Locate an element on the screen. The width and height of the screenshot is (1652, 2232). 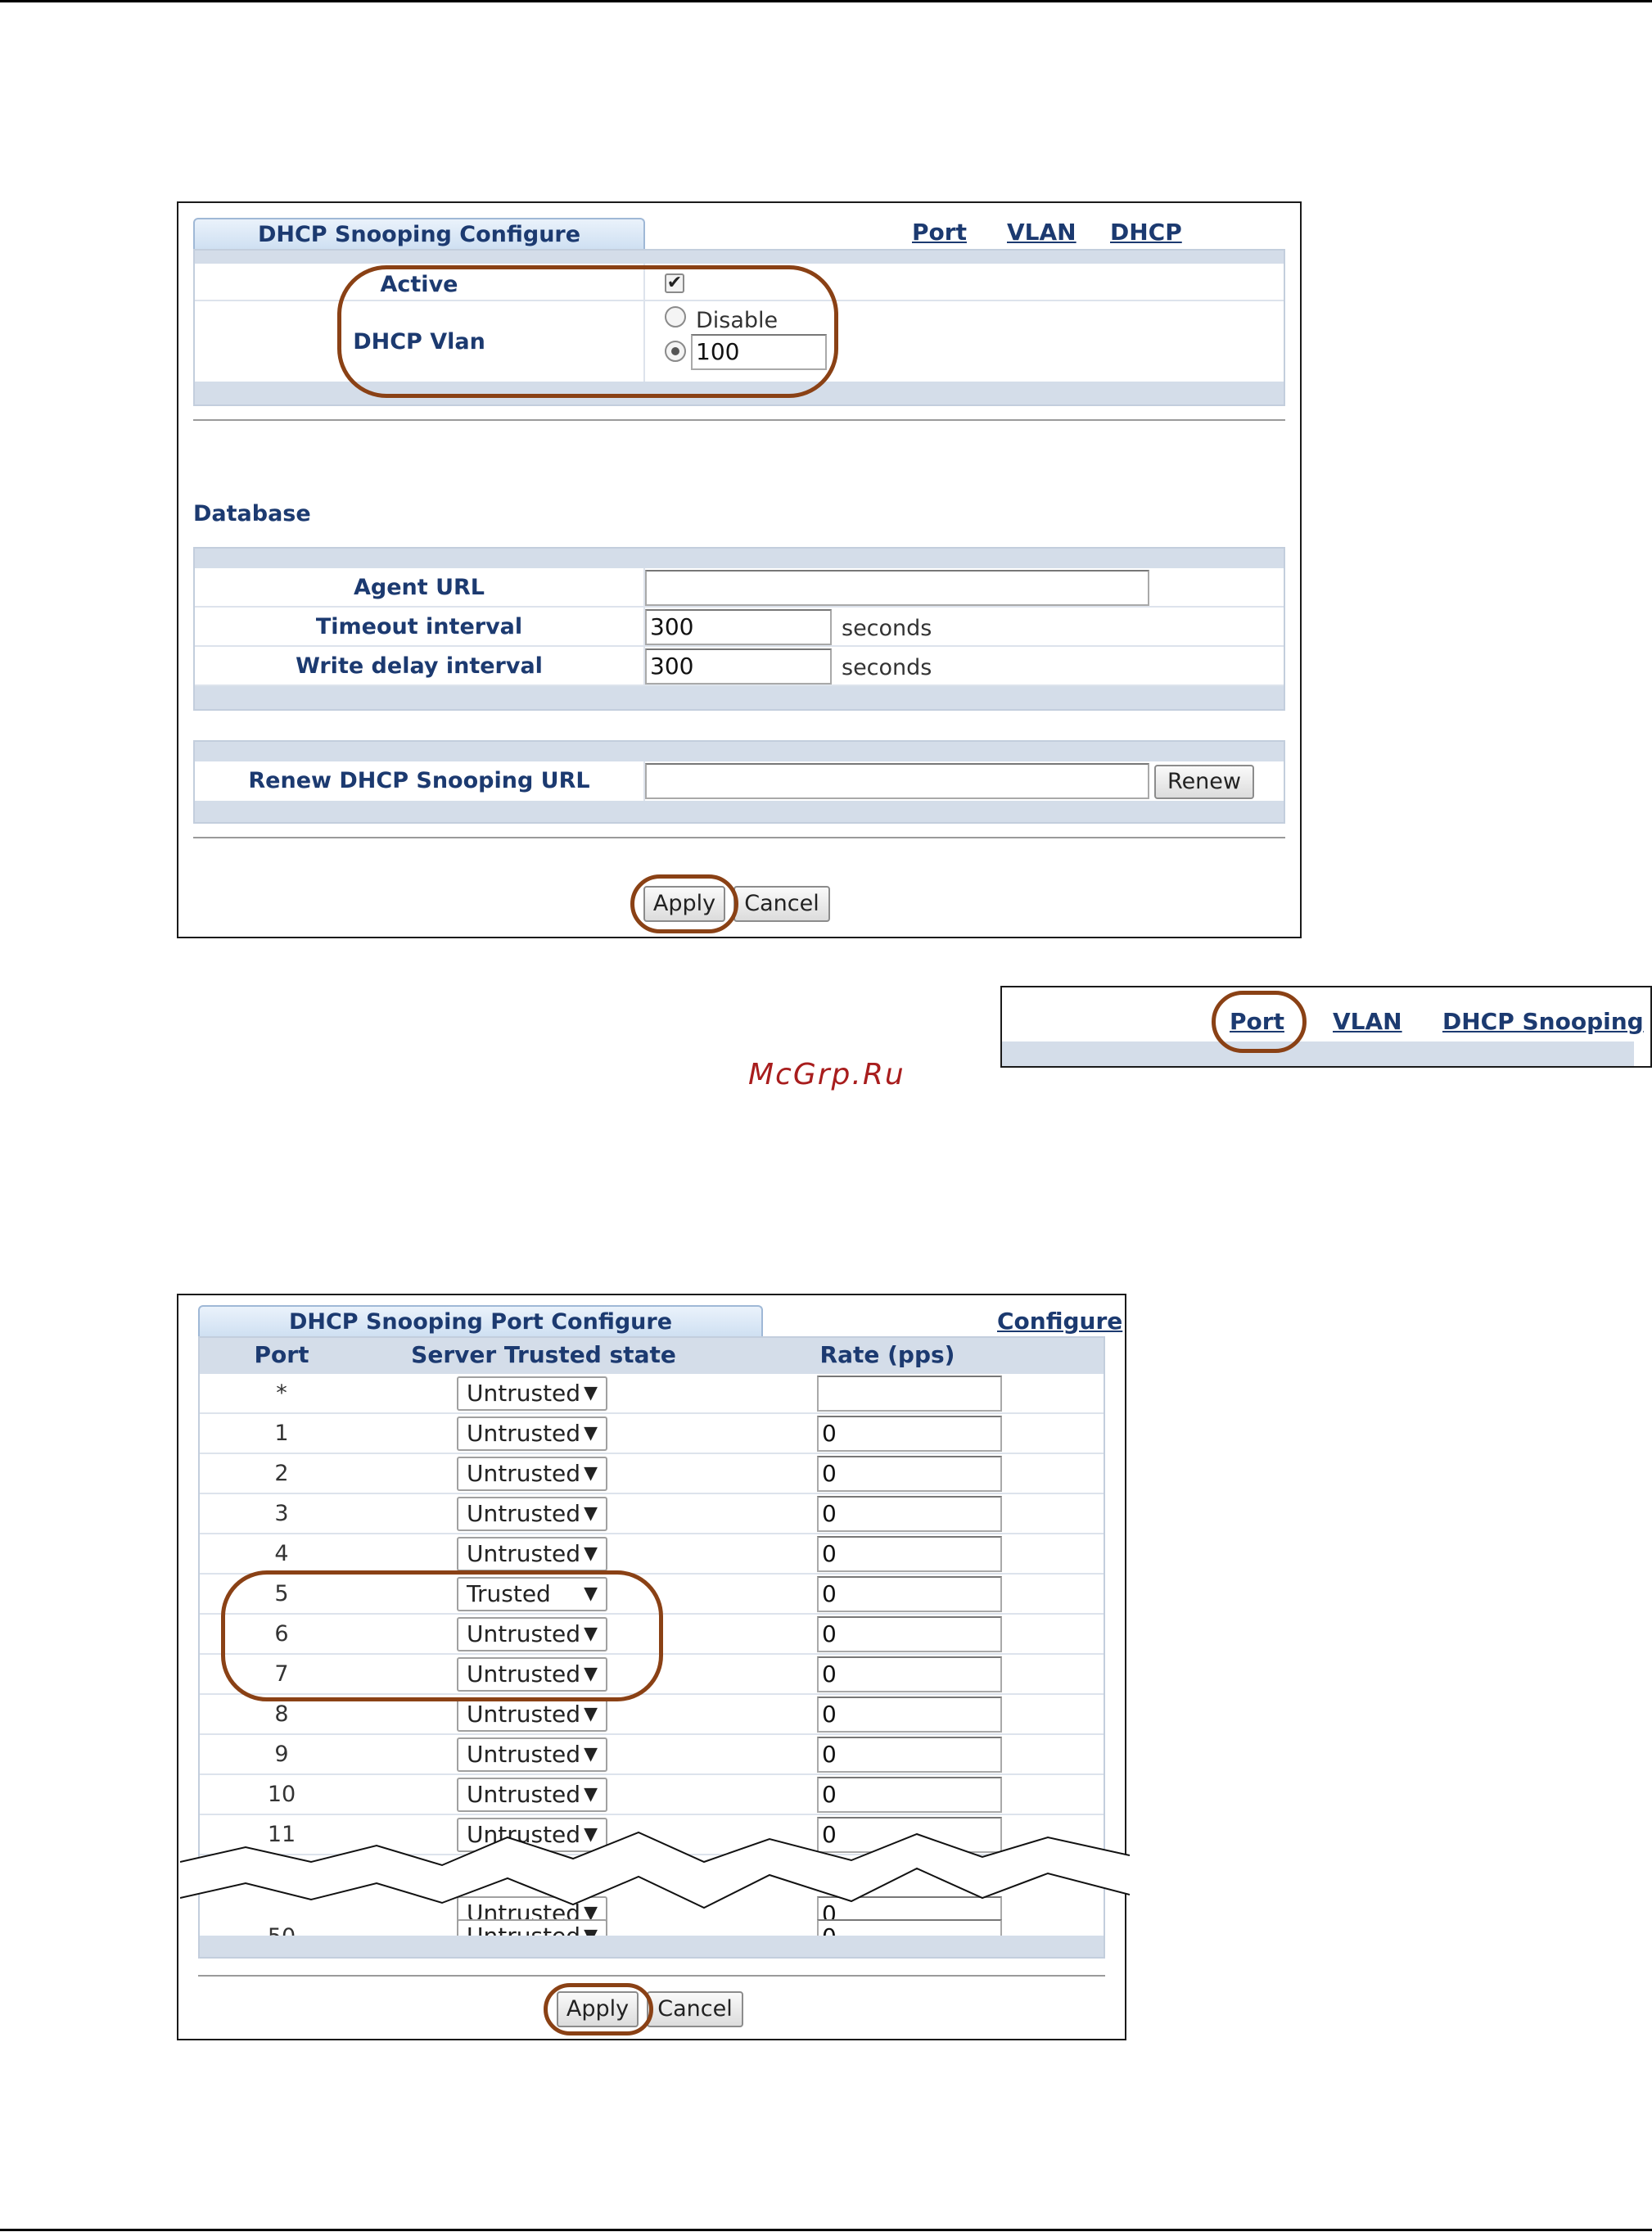
col-state-header: Server Trusted state is located at coordinates (543, 1354).